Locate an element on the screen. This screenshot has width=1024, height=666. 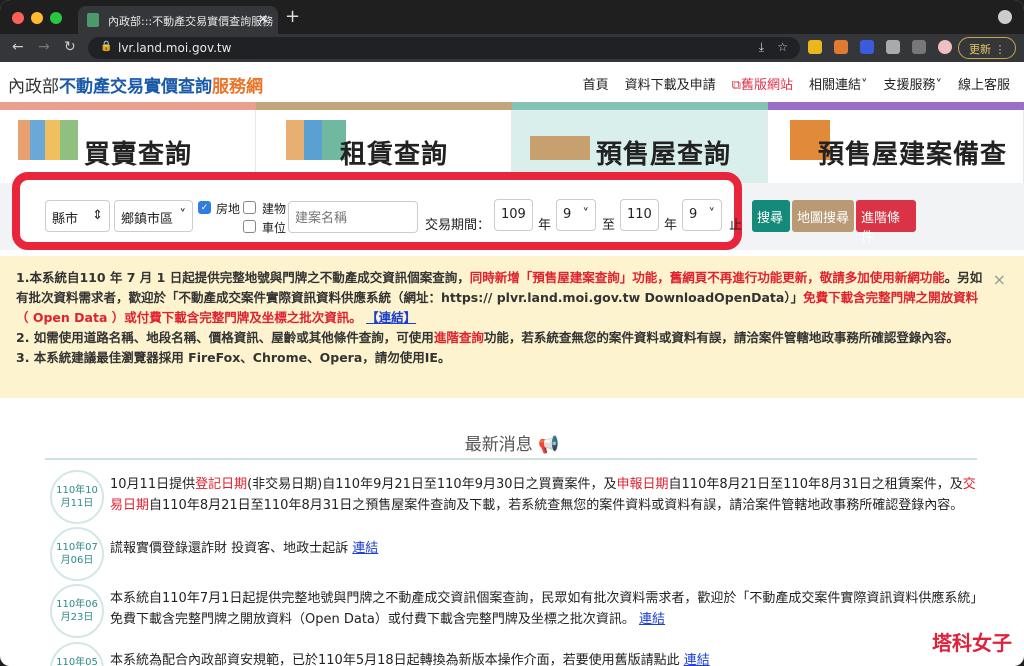
date-line: 月06日 is located at coordinates (77, 560).